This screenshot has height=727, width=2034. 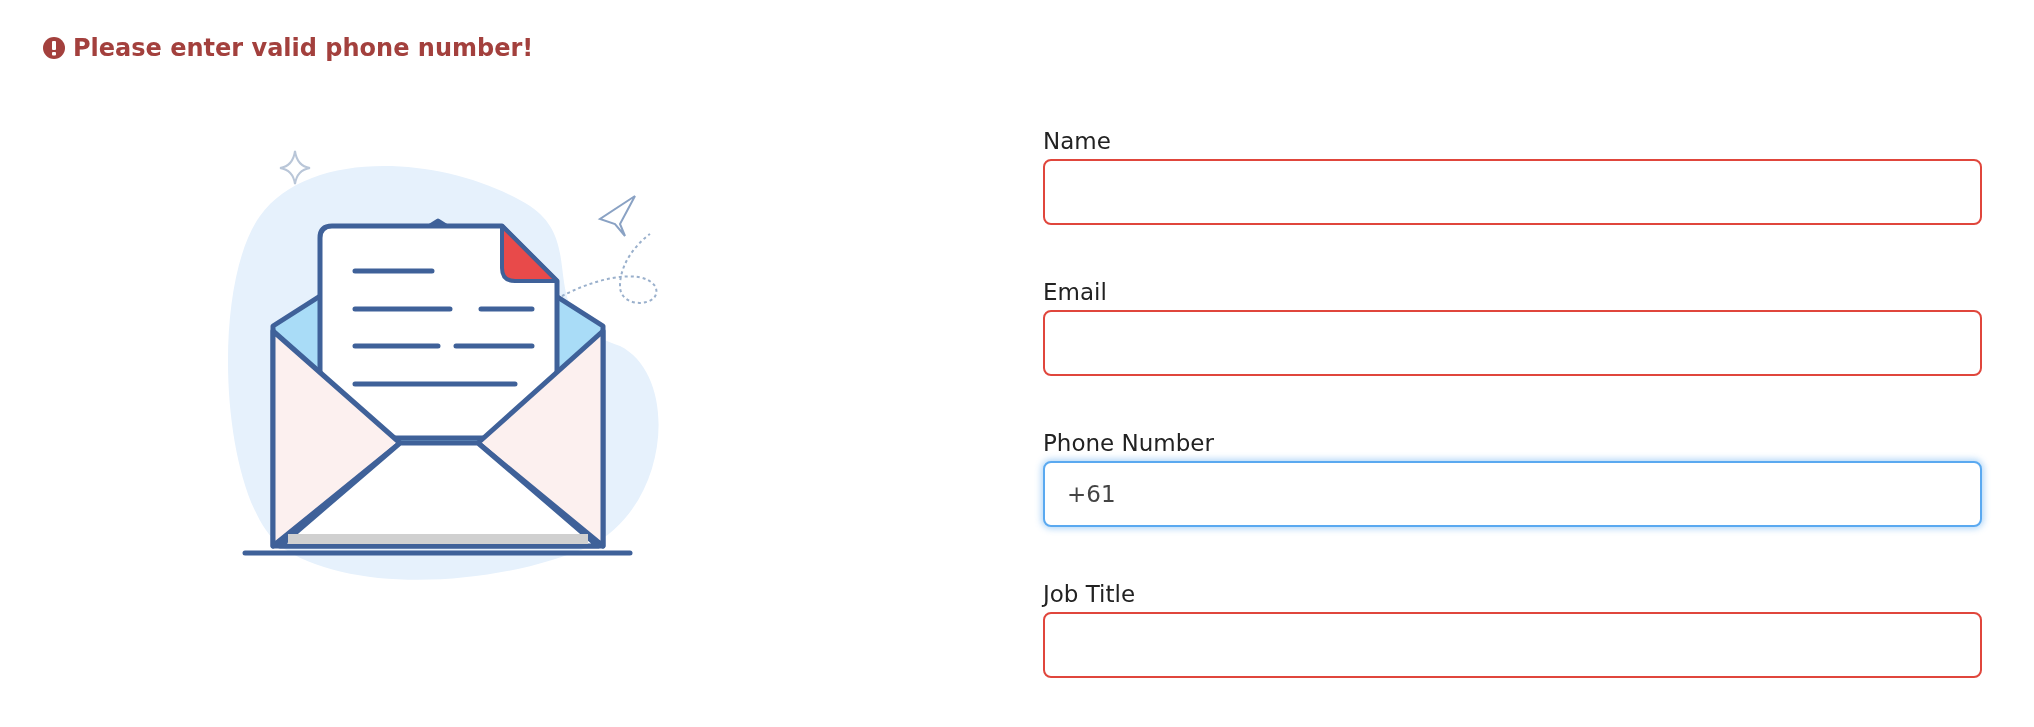 What do you see at coordinates (1090, 594) in the screenshot?
I see `field-label: Job Title` at bounding box center [1090, 594].